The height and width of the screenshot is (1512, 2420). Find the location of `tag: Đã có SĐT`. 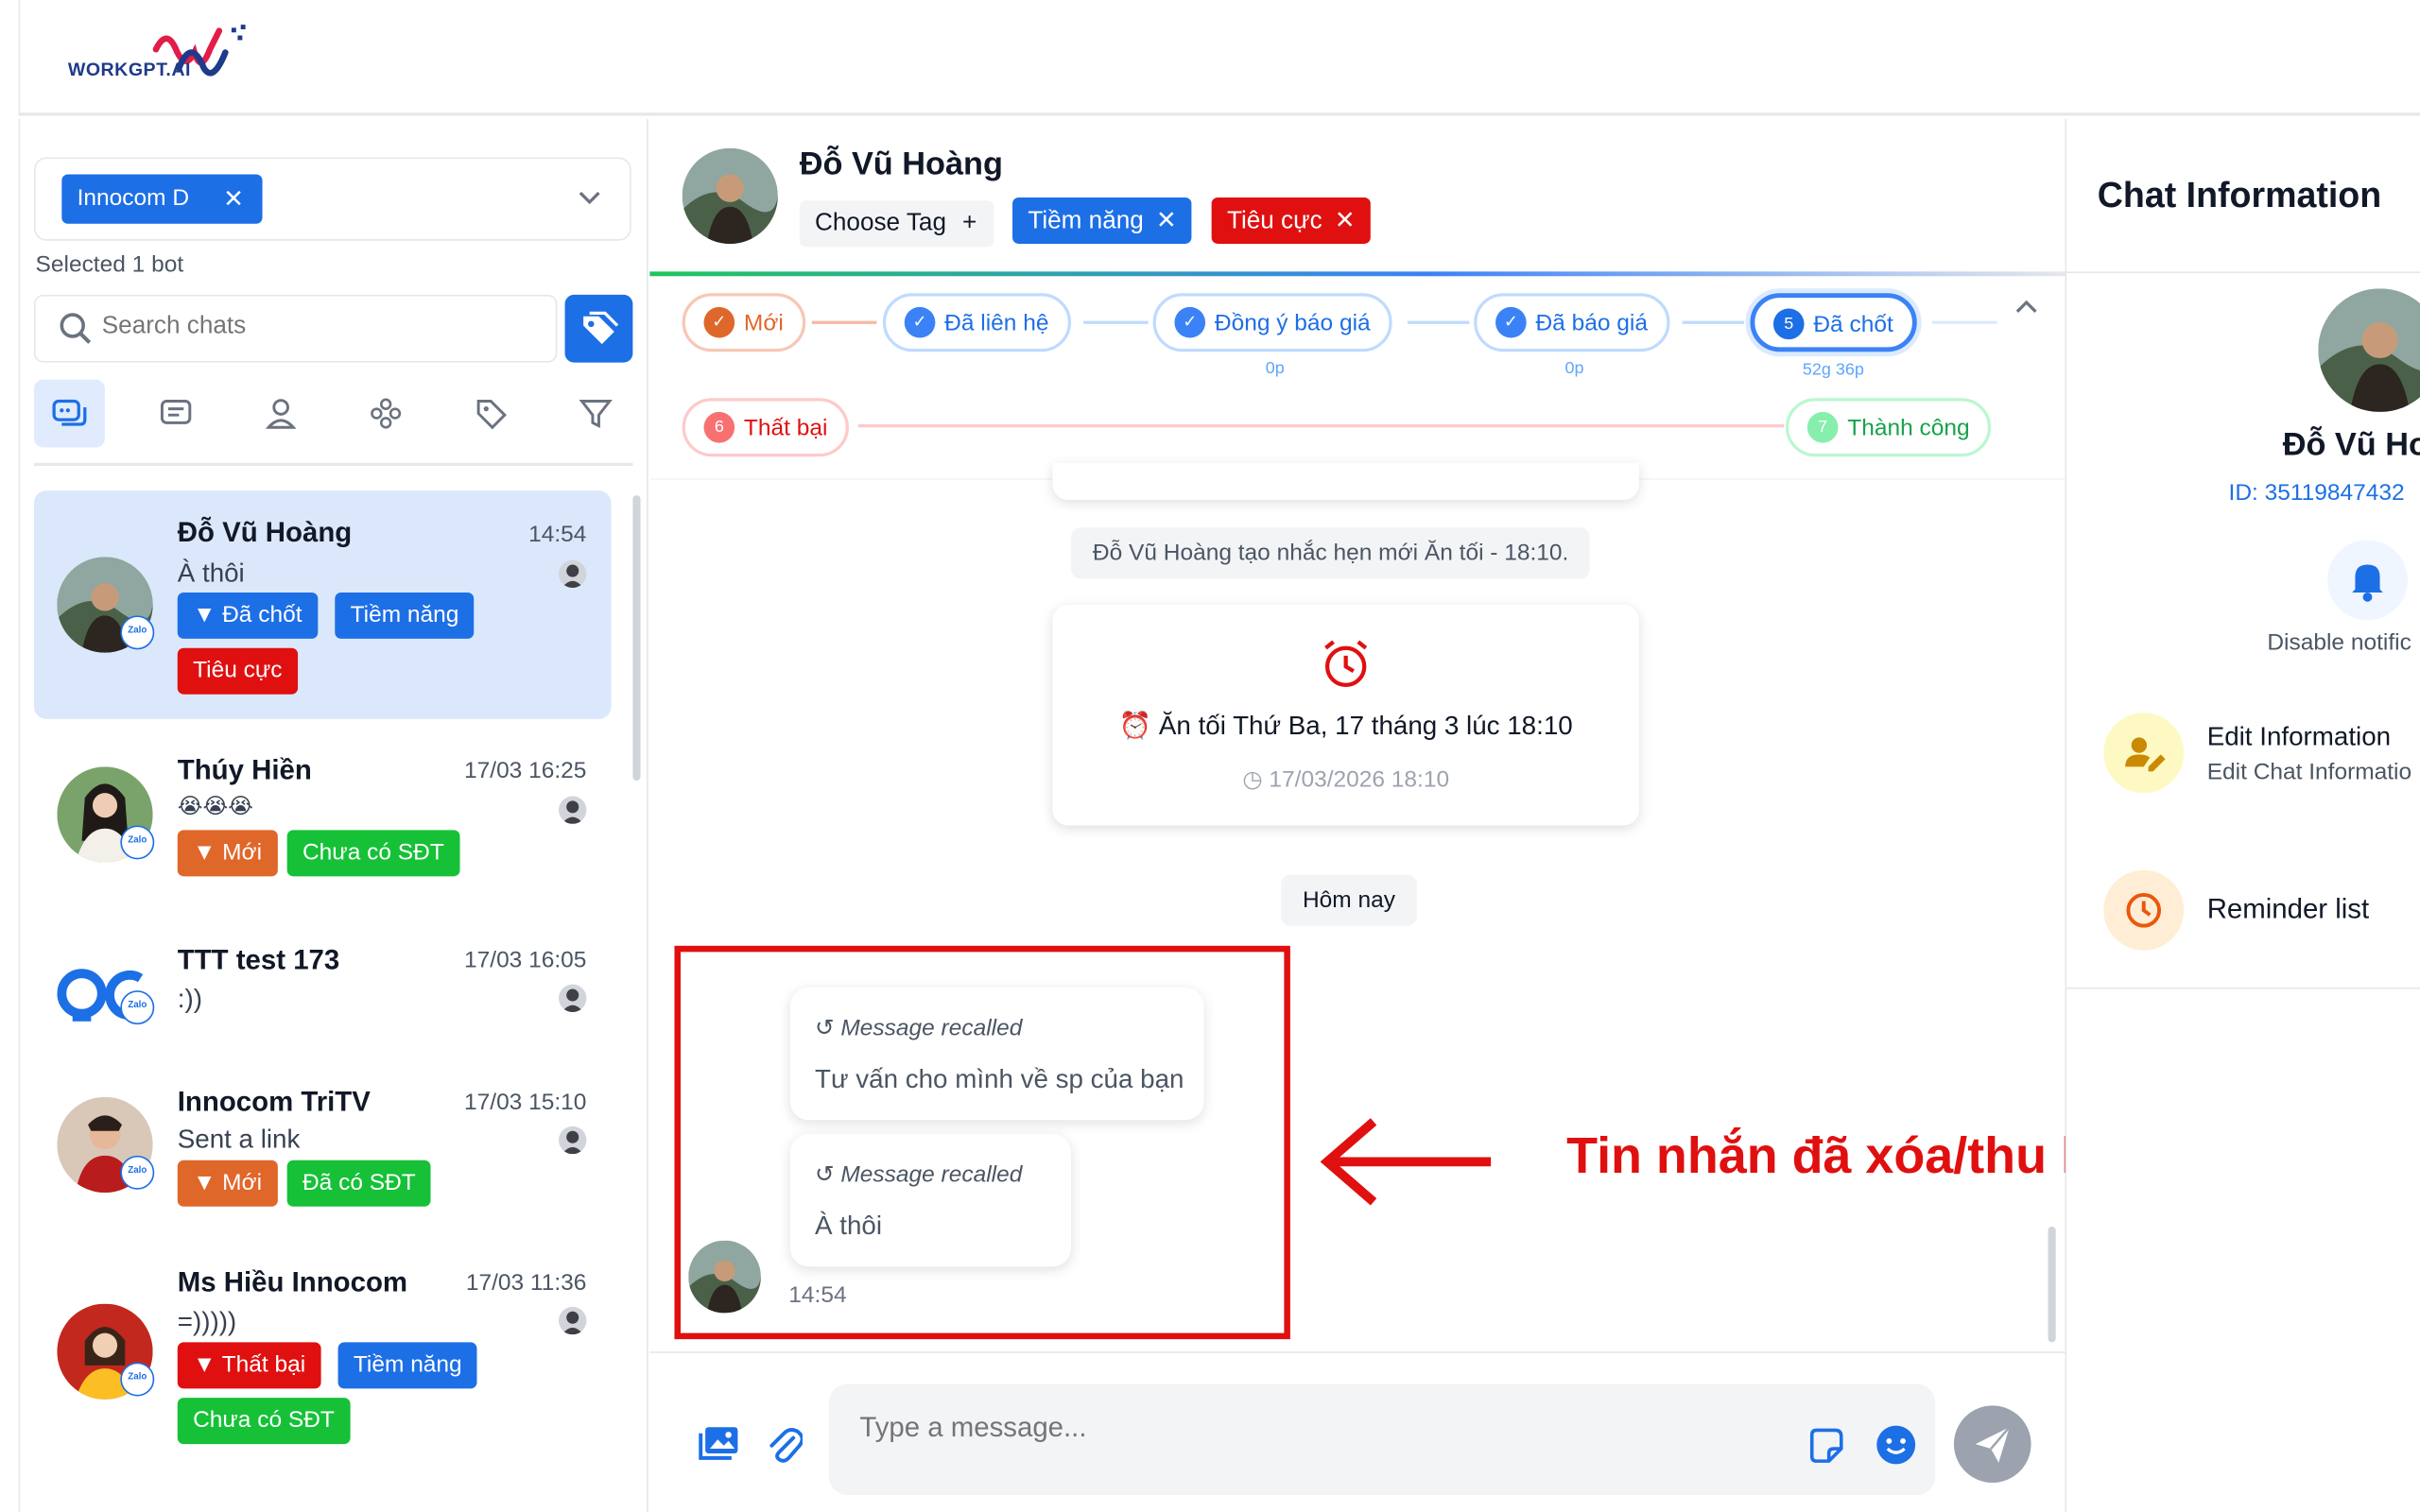

tag: Đã có SĐT is located at coordinates (359, 1183).